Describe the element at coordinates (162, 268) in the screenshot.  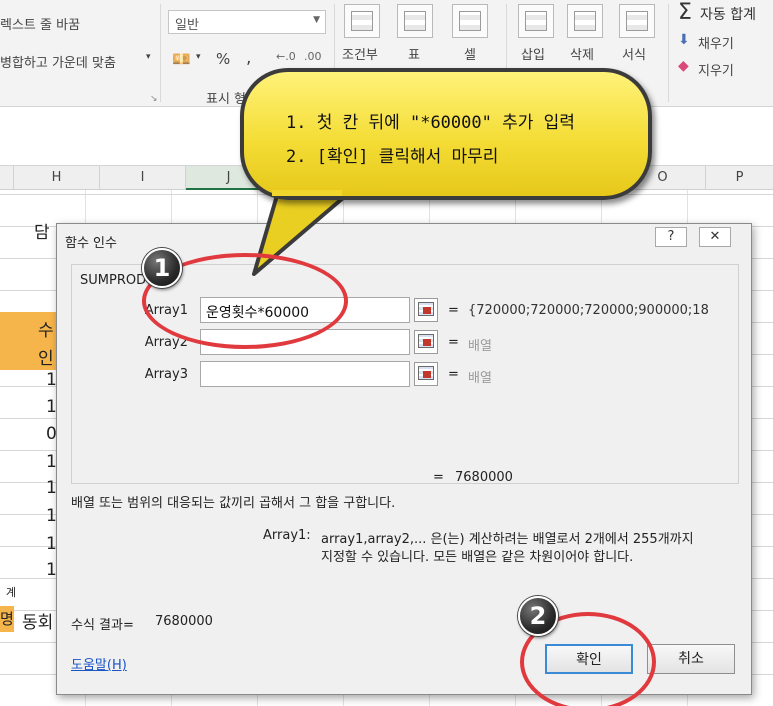
I see `step-badge-1: 1` at that location.